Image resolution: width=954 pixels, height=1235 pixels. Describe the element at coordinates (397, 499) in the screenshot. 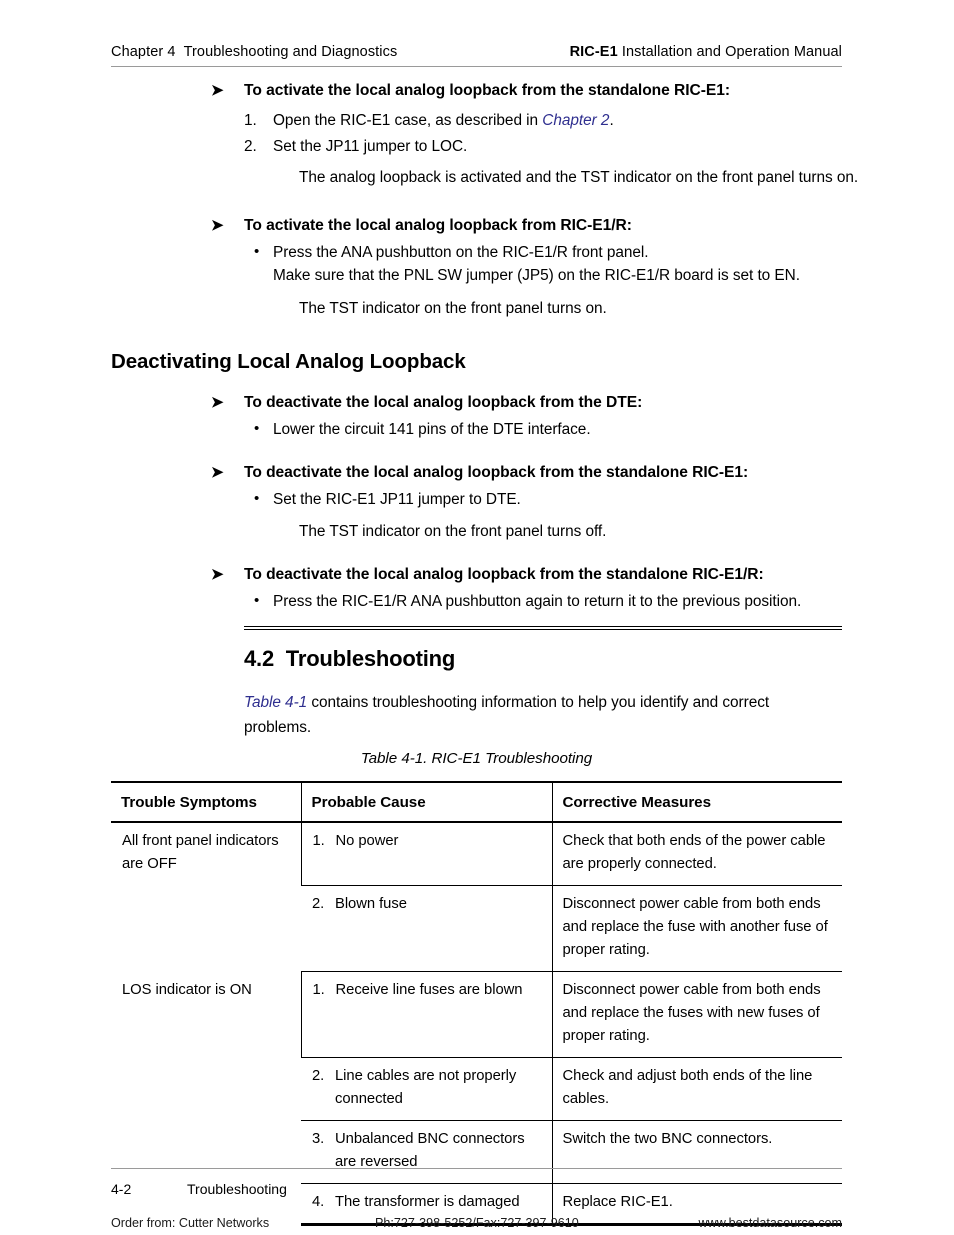

I see `bullet-text: Set the RIC-E1 JP11 jumper to DTE.` at that location.